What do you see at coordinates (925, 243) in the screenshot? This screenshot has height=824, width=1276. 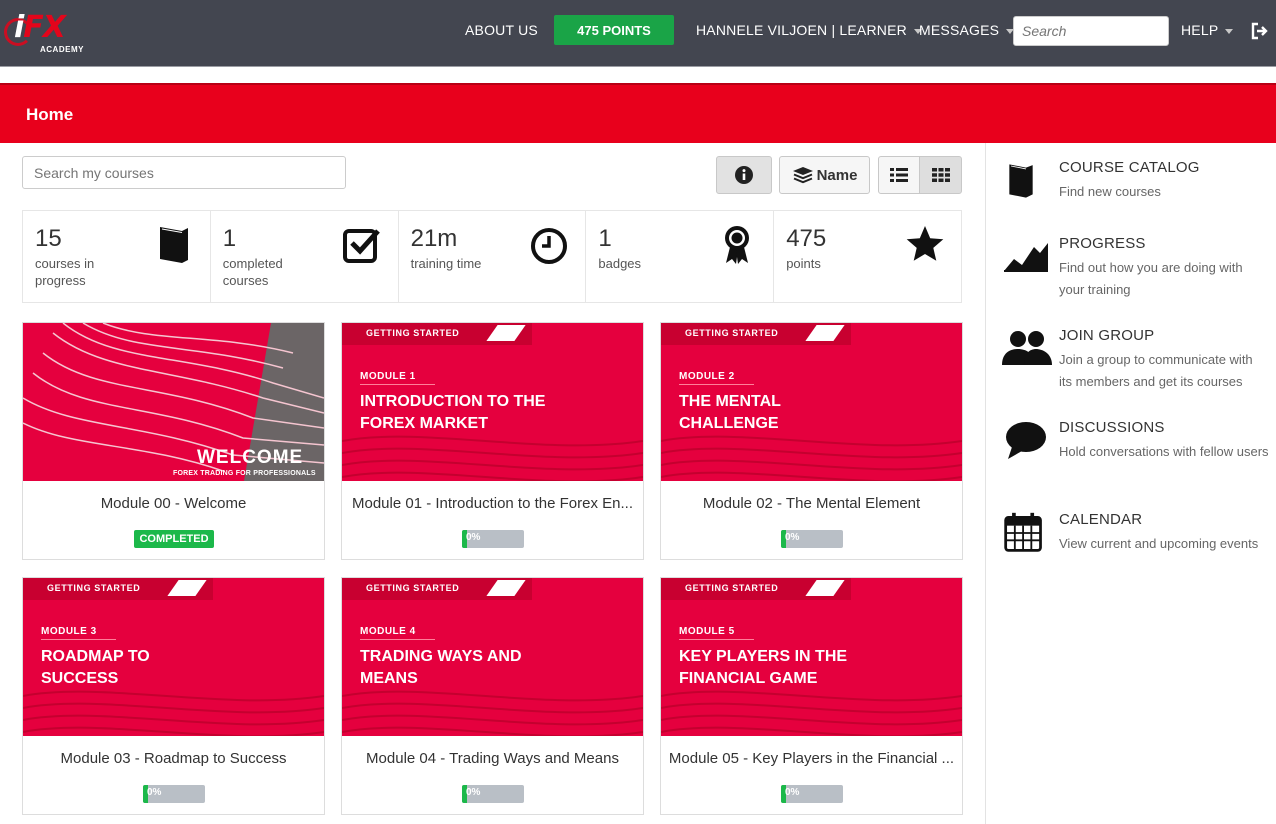 I see `star-icon` at bounding box center [925, 243].